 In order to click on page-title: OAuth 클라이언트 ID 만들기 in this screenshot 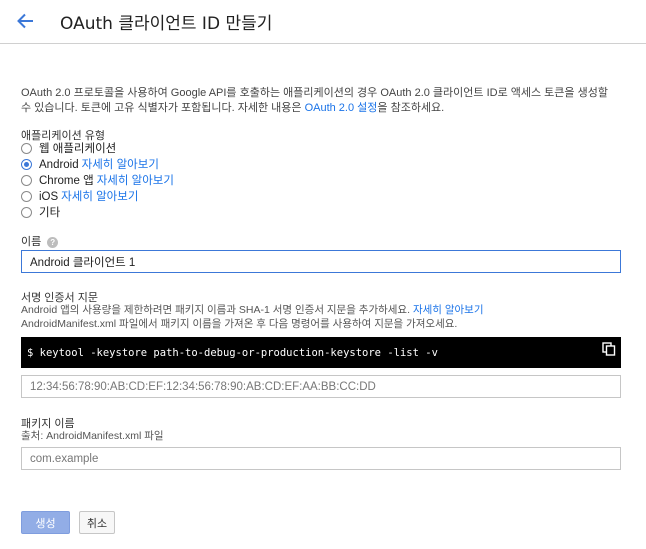, I will do `click(166, 24)`.